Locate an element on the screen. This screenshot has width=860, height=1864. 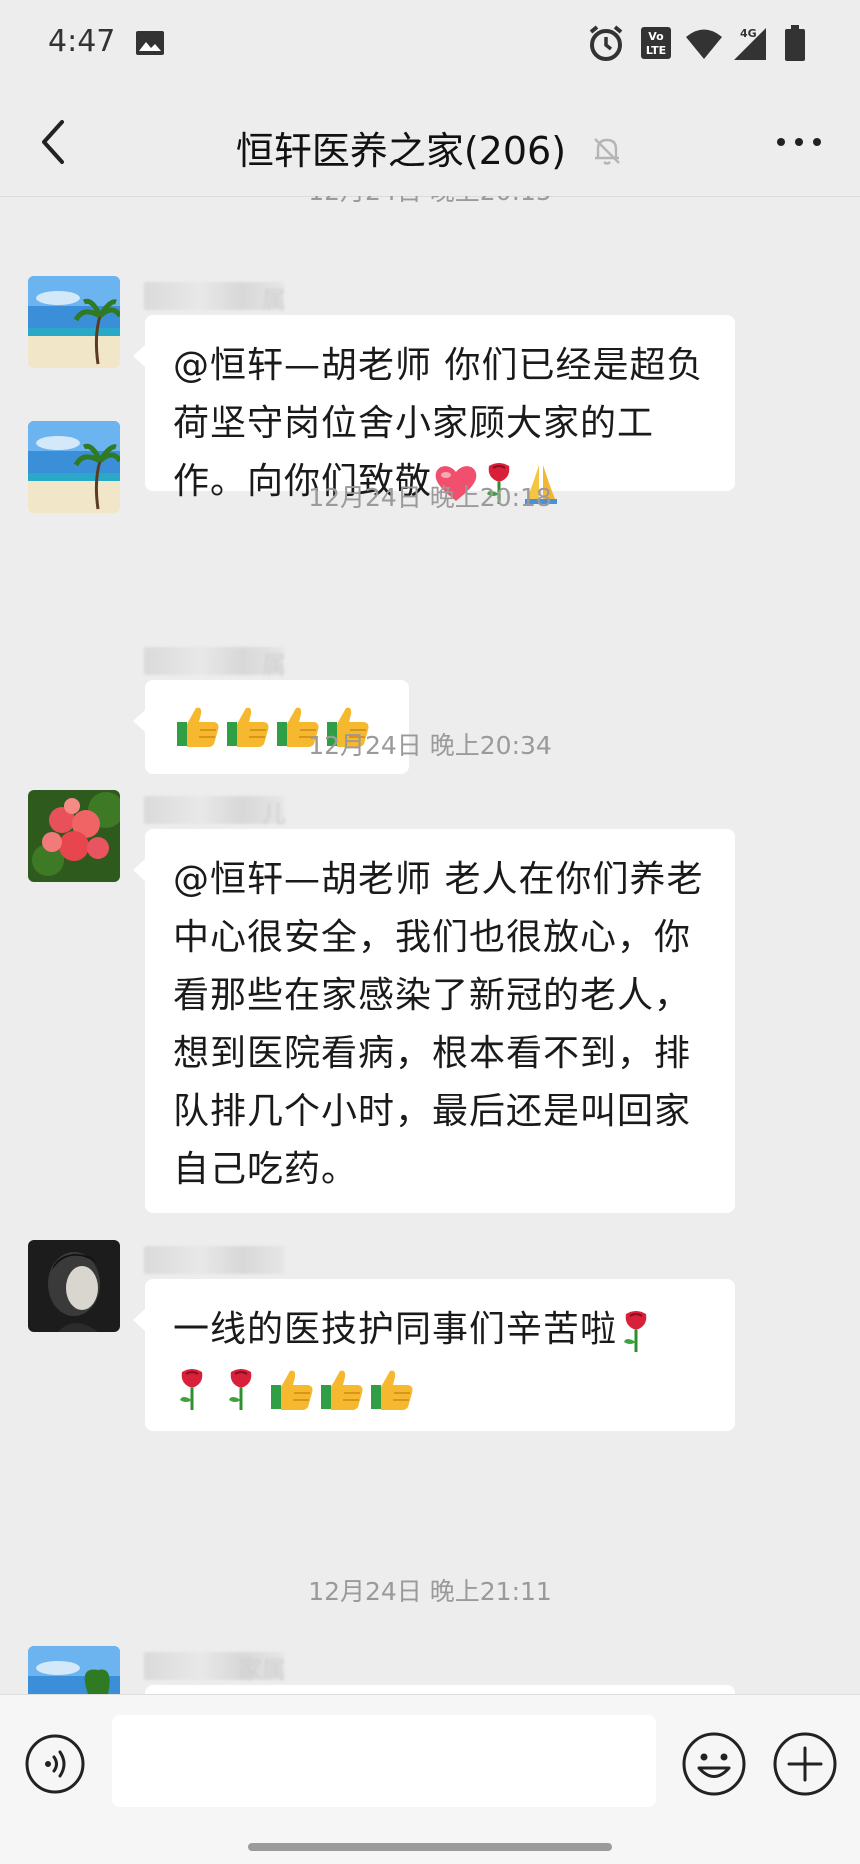
message-input is located at coordinates (384, 1761).